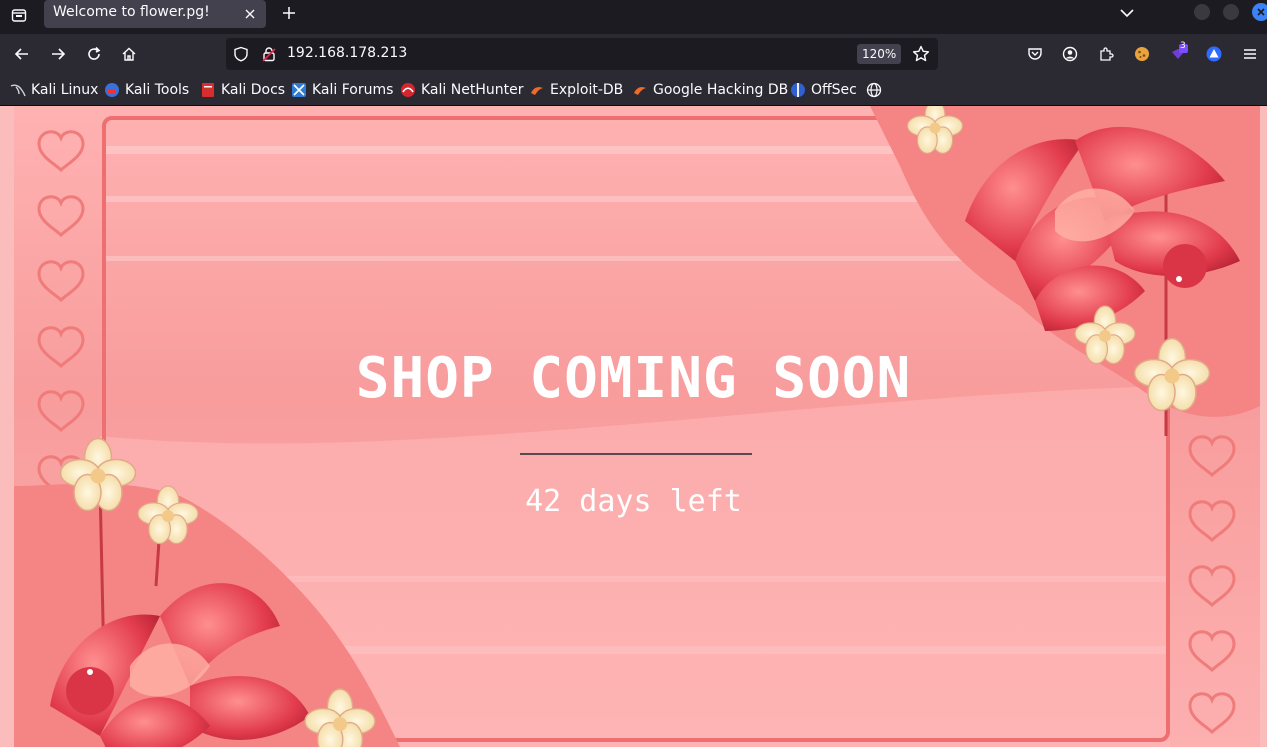  I want to click on new-tab-icon, so click(289, 13).